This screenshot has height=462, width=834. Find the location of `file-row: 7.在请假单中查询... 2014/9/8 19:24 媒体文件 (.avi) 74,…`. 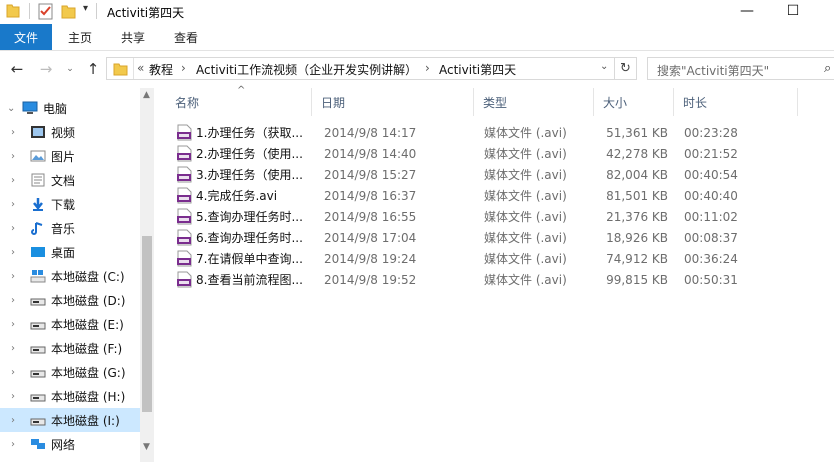

file-row: 7.在请假单中查询... 2014/9/8 19:24 媒体文件 (.avi) 74,… is located at coordinates (453, 258).